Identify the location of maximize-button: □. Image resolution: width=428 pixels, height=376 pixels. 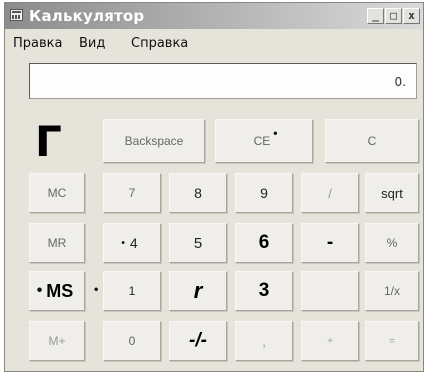
(393, 16).